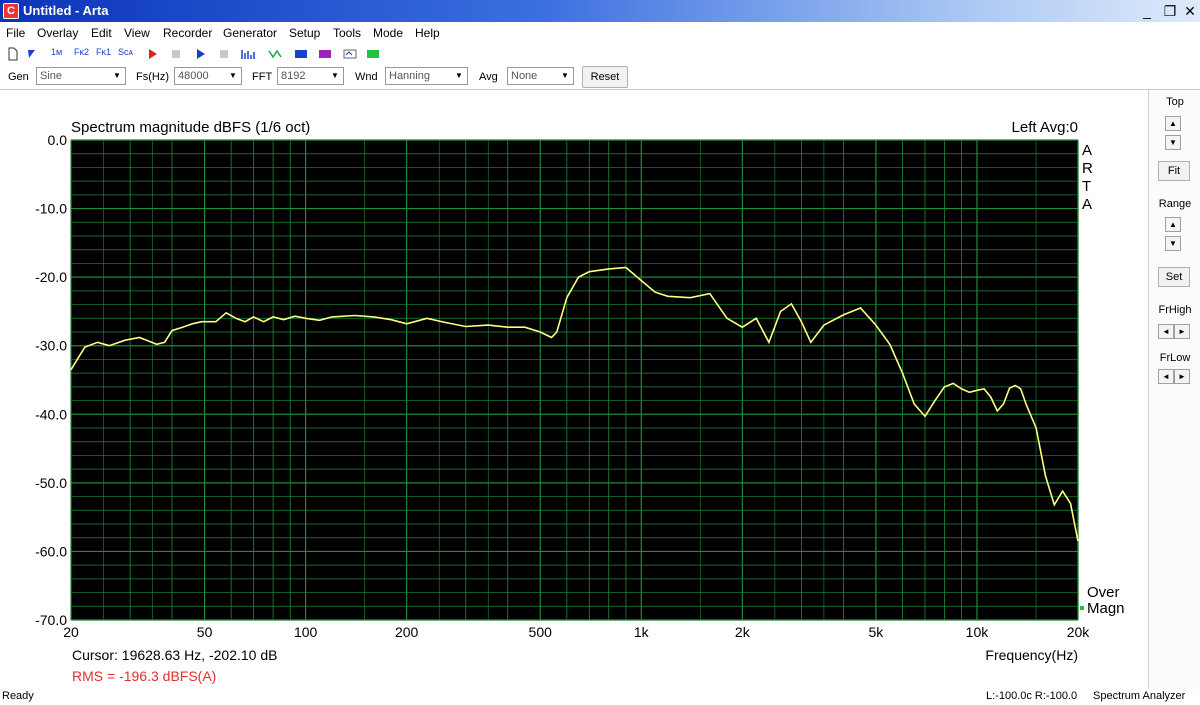 The height and width of the screenshot is (705, 1200). Describe the element at coordinates (81, 54) in the screenshot. I see `f2-marker-icon: Fᴋ2` at that location.